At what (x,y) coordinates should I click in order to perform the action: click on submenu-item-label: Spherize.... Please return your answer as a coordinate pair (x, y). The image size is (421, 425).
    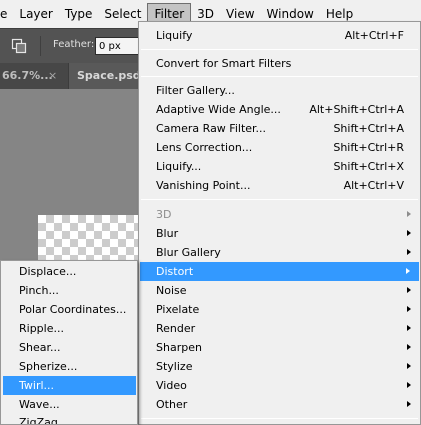
    Looking at the image, I should click on (48, 366).